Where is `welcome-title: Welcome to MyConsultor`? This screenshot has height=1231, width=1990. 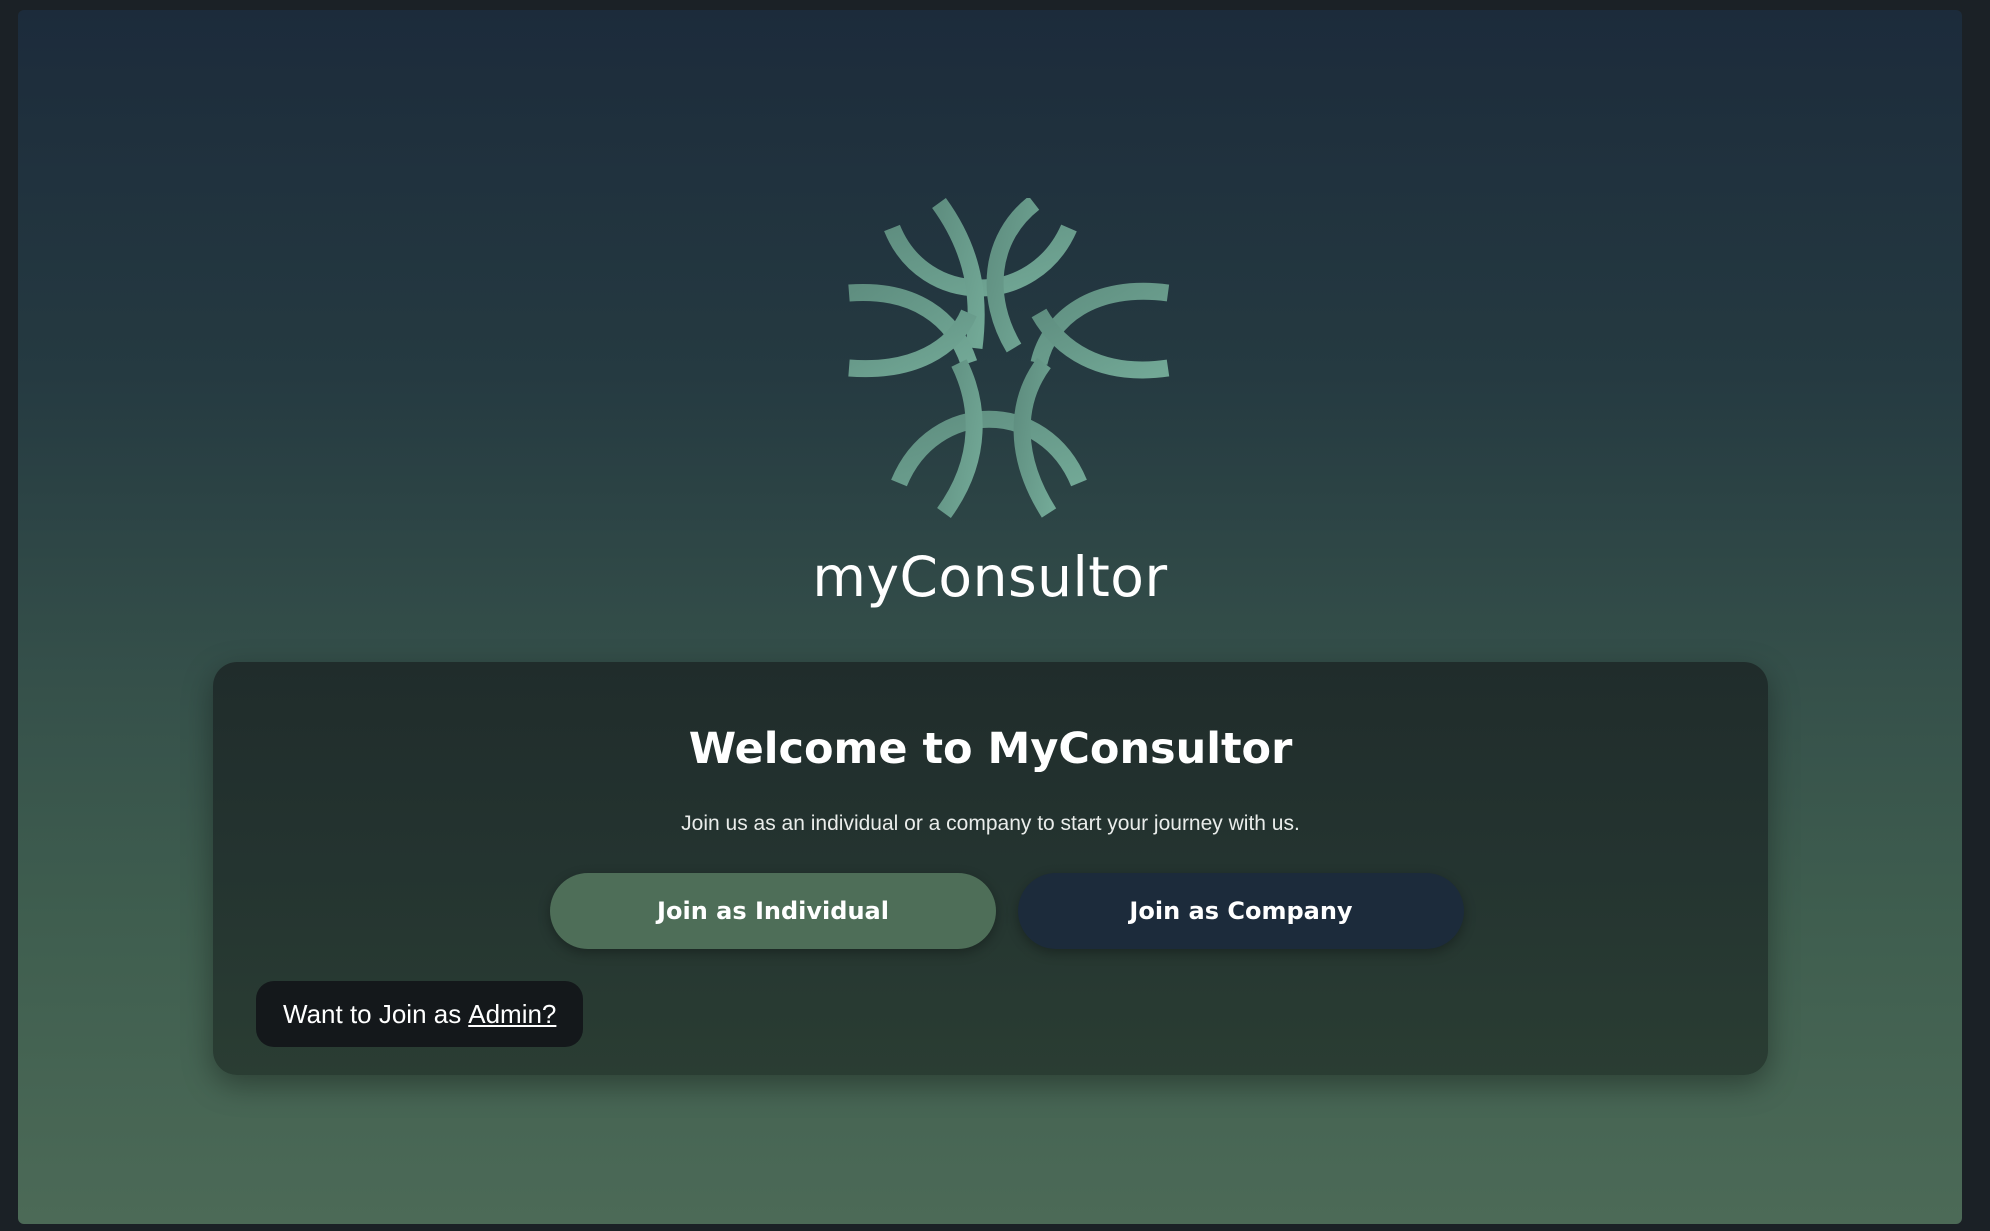 welcome-title: Welcome to MyConsultor is located at coordinates (990, 749).